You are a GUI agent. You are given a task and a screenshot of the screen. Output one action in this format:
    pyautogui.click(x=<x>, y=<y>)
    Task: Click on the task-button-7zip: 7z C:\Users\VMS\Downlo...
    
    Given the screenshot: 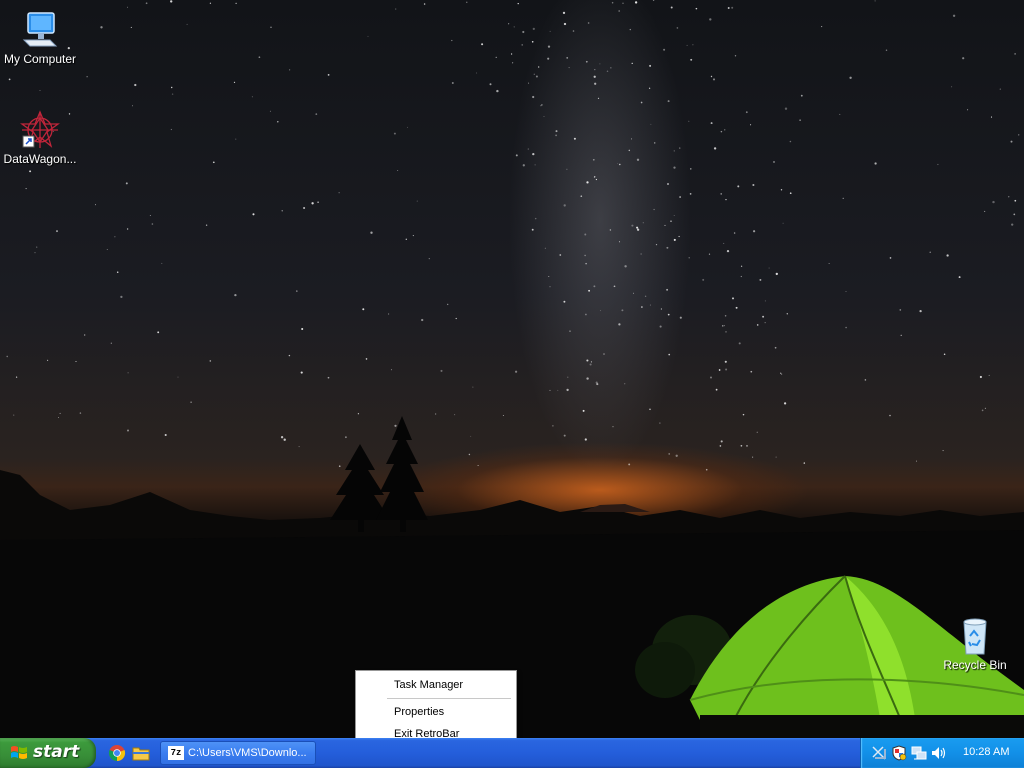 What is the action you would take?
    pyautogui.click(x=238, y=753)
    